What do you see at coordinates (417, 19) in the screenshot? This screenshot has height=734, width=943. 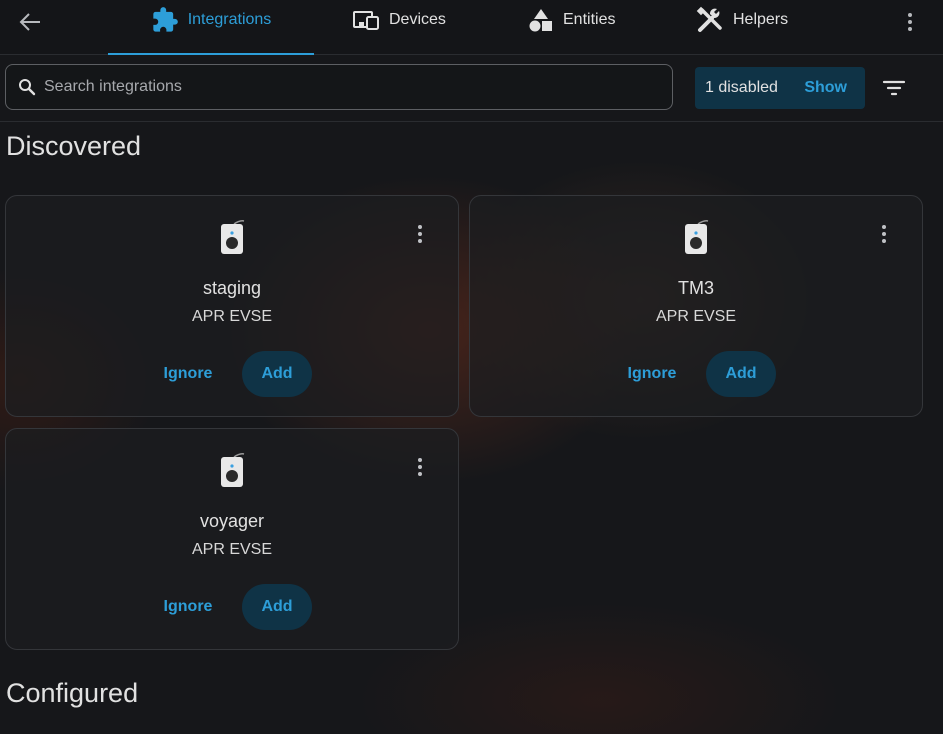 I see `tab-label: Devices` at bounding box center [417, 19].